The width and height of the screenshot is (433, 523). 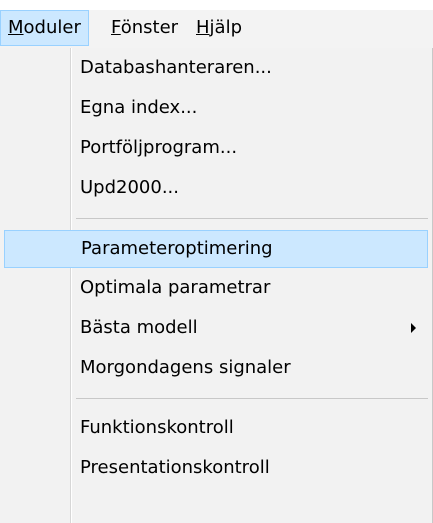 I want to click on menu-item-morgondagens-signaler: Morgondagens signaler, so click(x=216, y=369).